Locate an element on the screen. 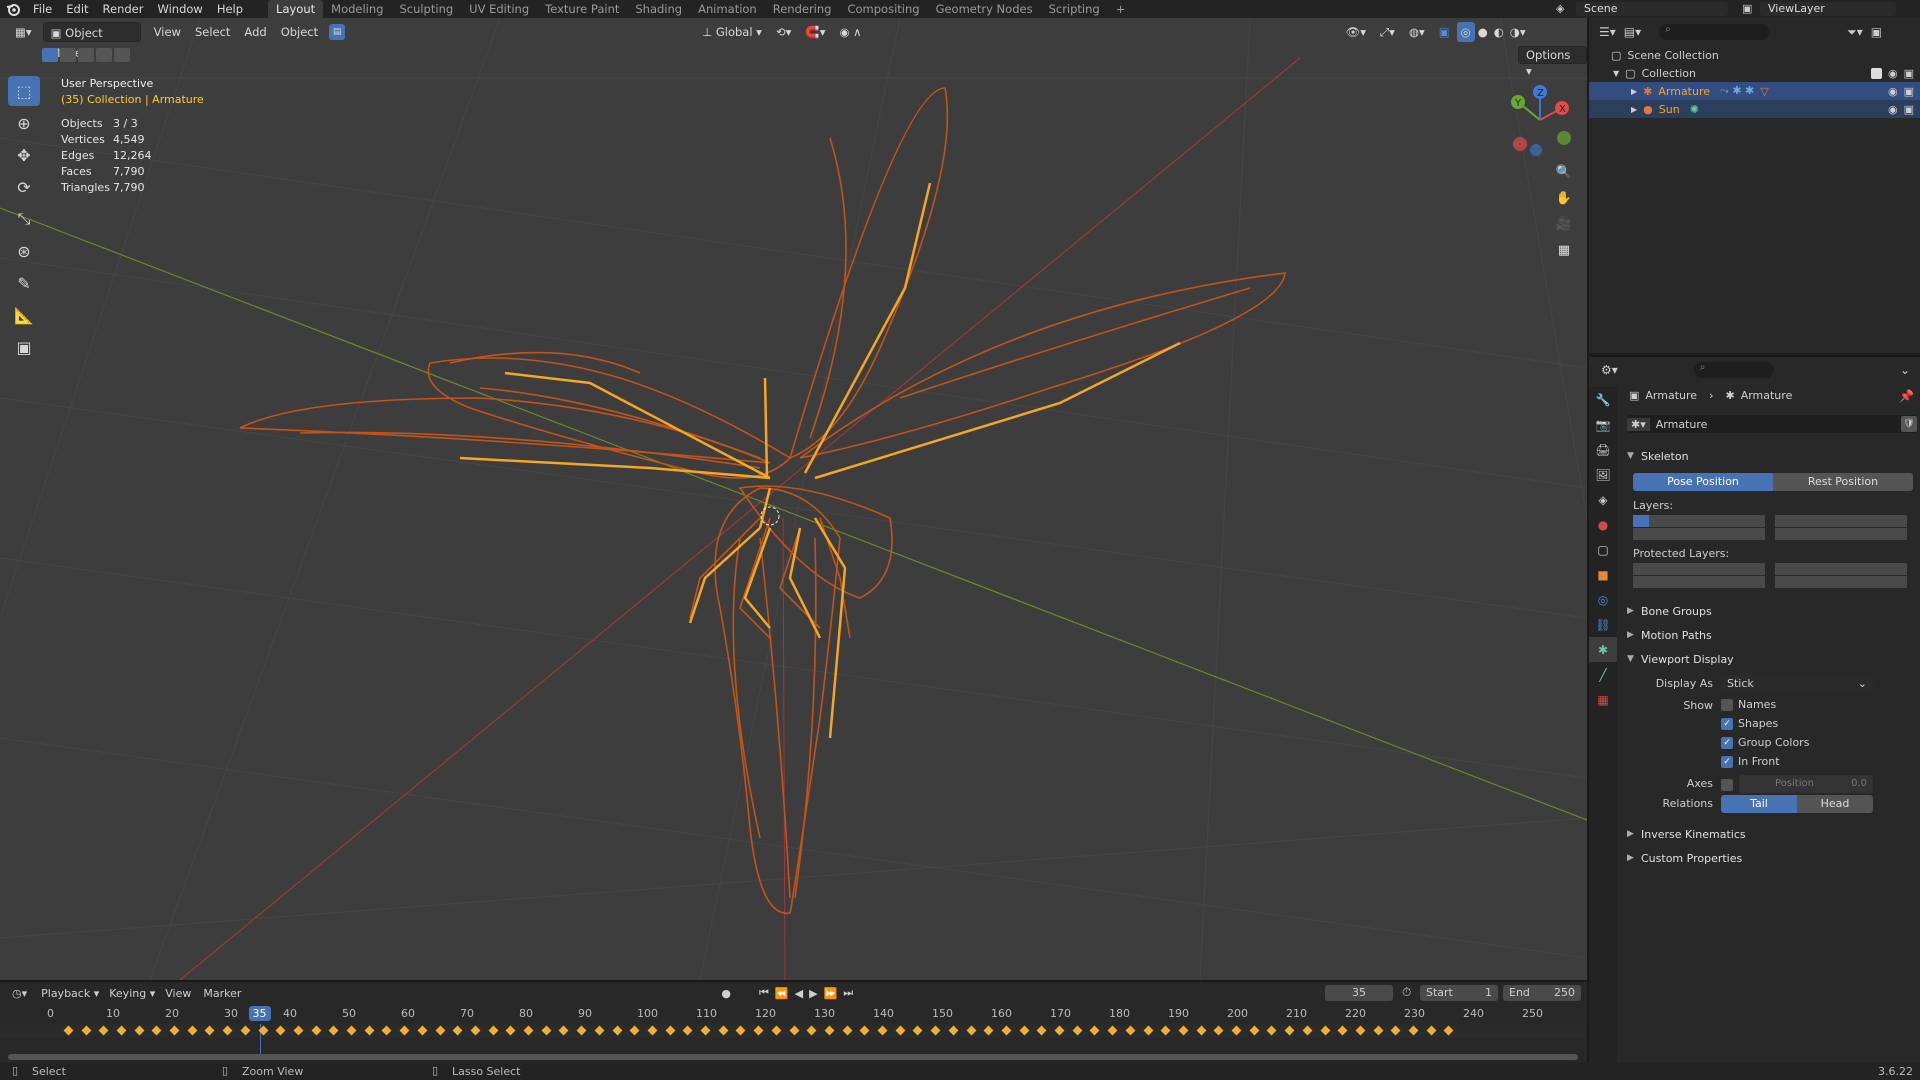 The height and width of the screenshot is (1080, 1920). physics-tab-icon: ◎ is located at coordinates (1603, 599).